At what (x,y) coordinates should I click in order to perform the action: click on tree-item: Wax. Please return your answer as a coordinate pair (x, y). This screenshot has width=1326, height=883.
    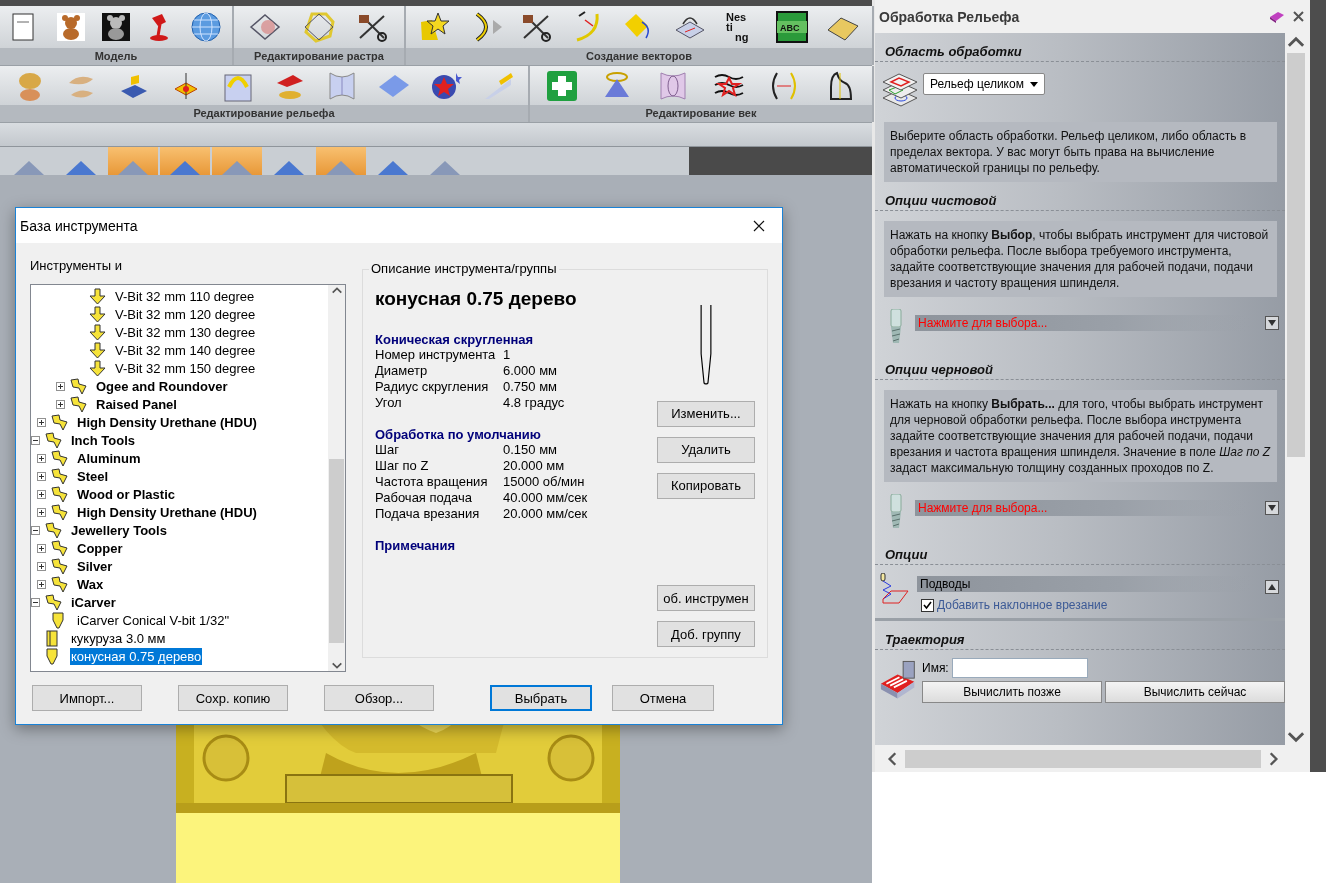
    Looking at the image, I should click on (90, 584).